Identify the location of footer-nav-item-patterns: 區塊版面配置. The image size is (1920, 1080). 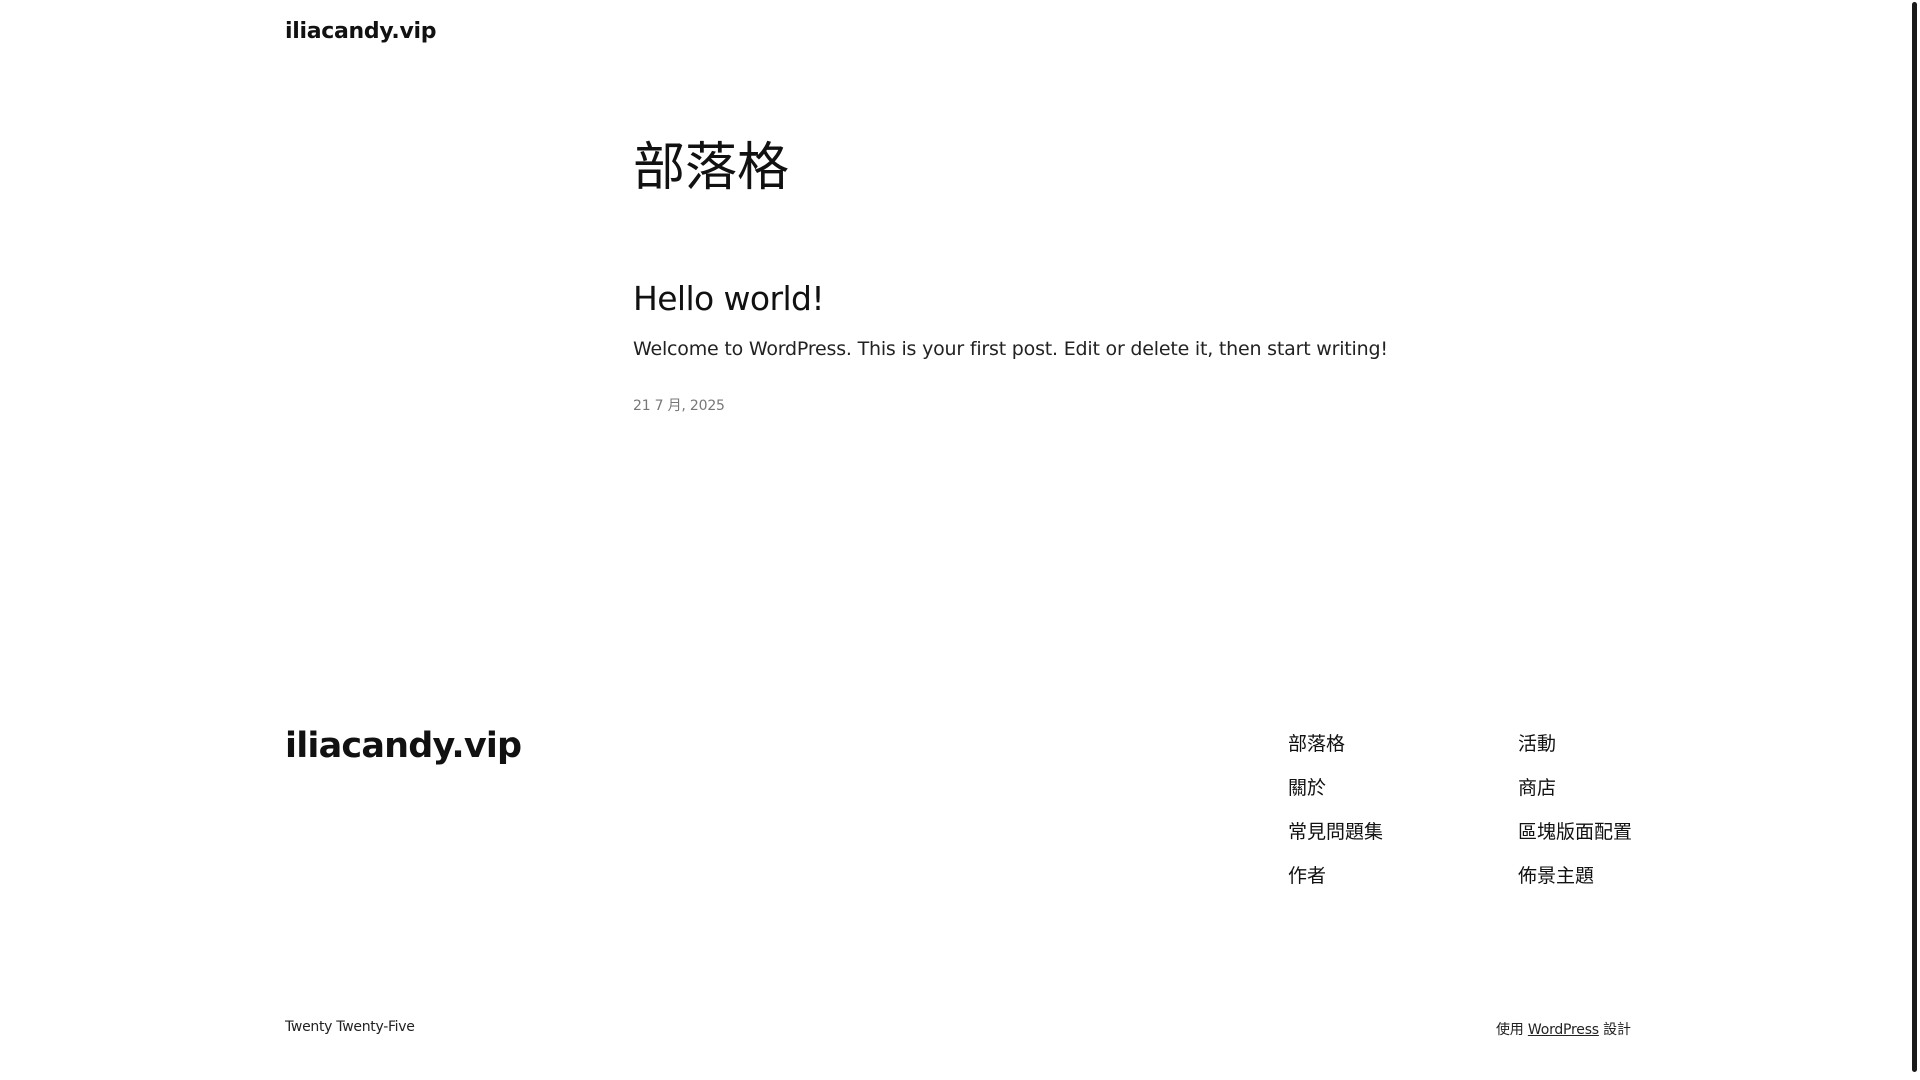
(1575, 841).